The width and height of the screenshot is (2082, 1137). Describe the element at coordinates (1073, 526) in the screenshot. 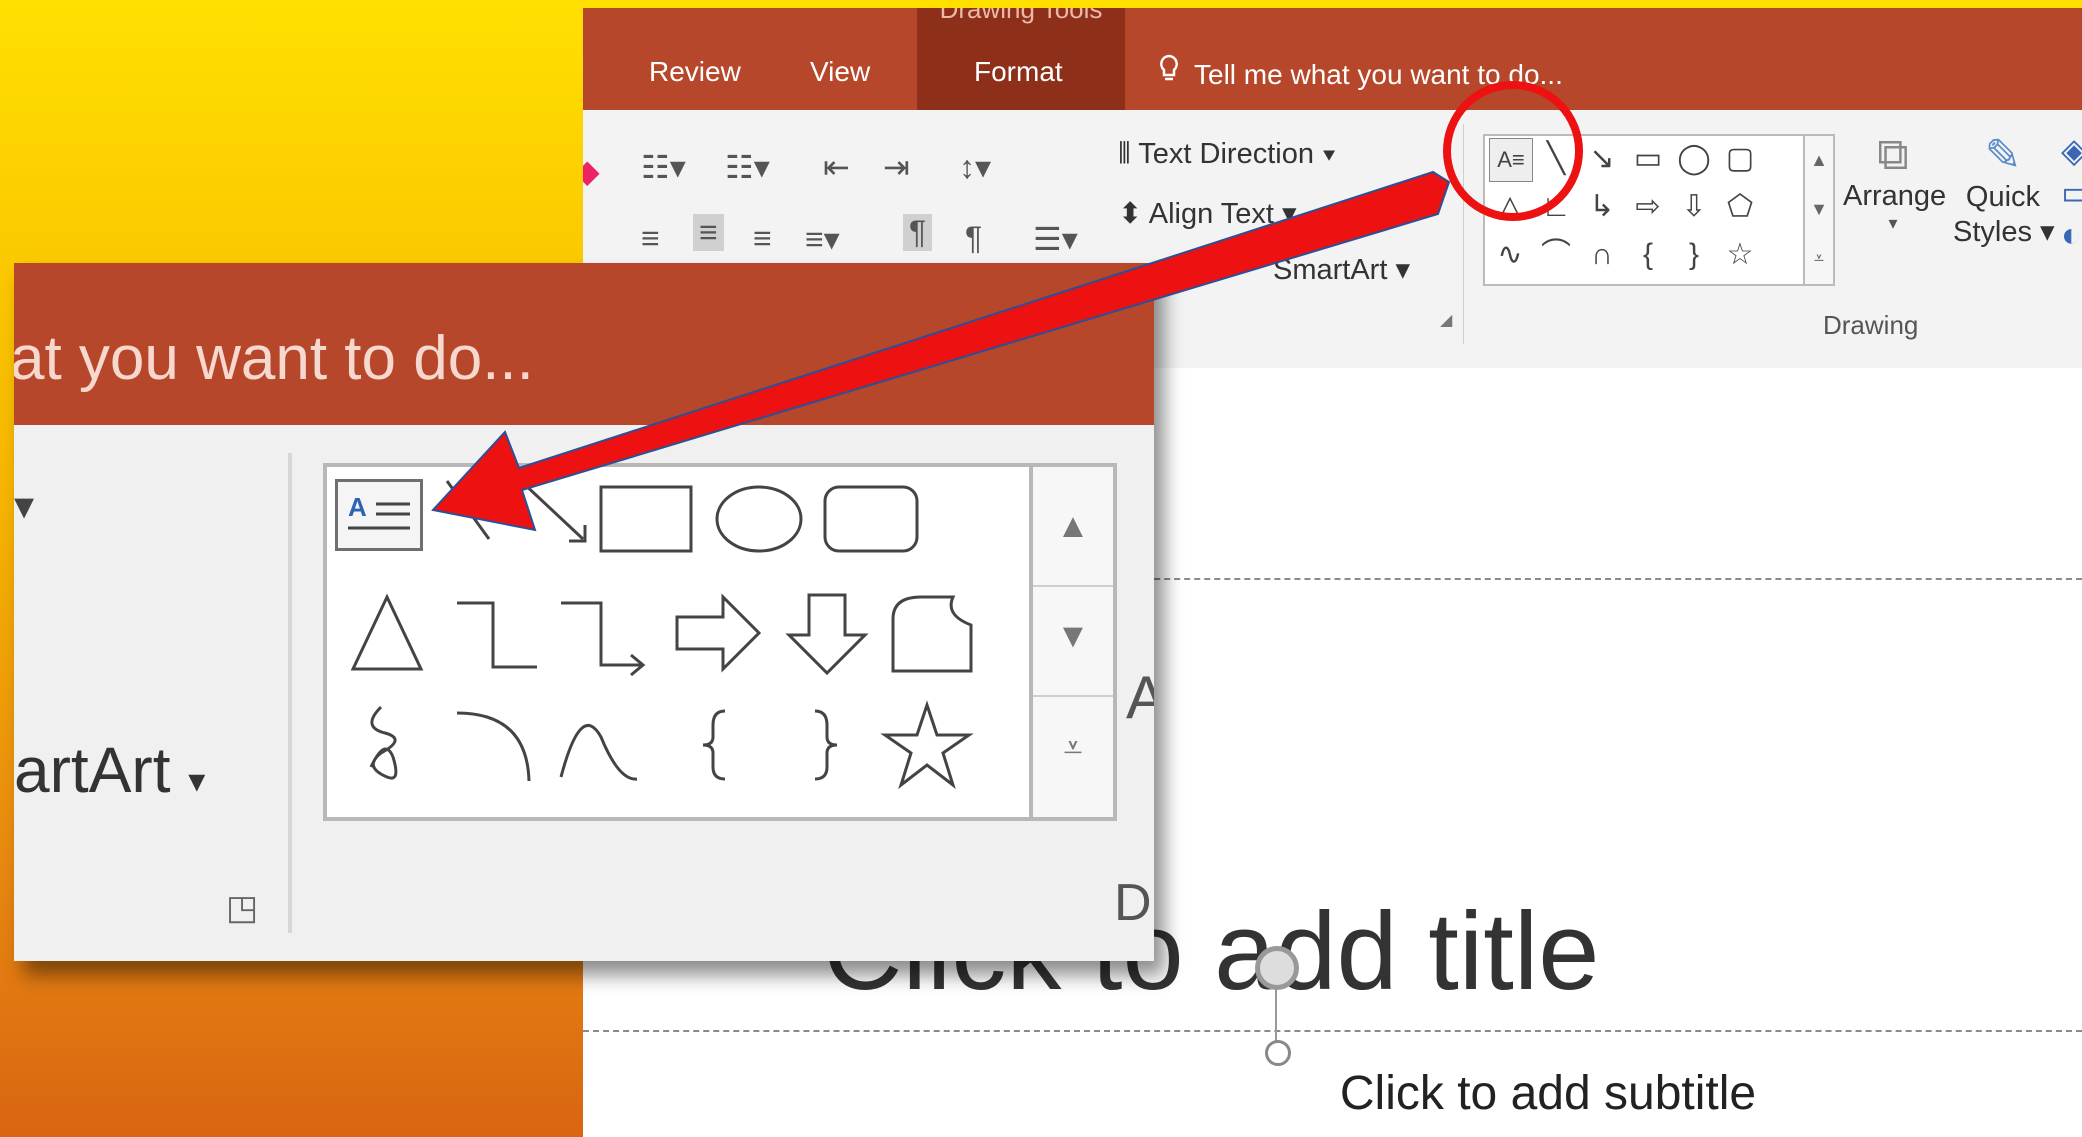

I see `zoomed-scroll-up-icon: ▲` at that location.